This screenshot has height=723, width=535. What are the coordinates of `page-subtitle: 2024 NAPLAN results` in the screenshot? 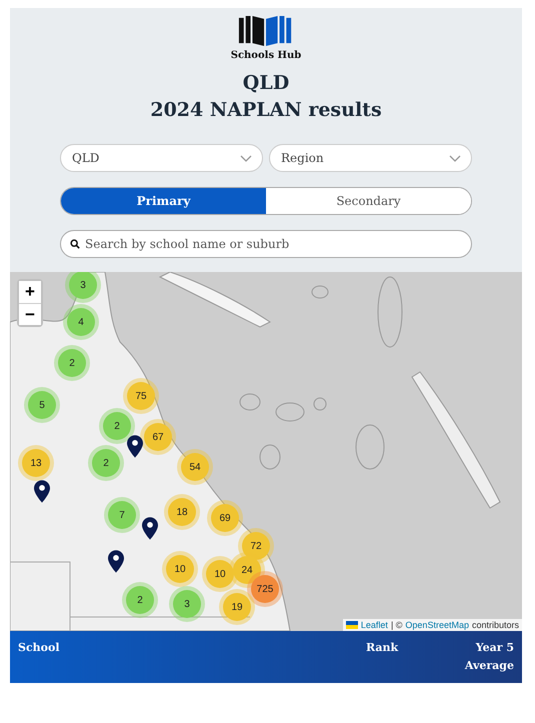 It's located at (266, 110).